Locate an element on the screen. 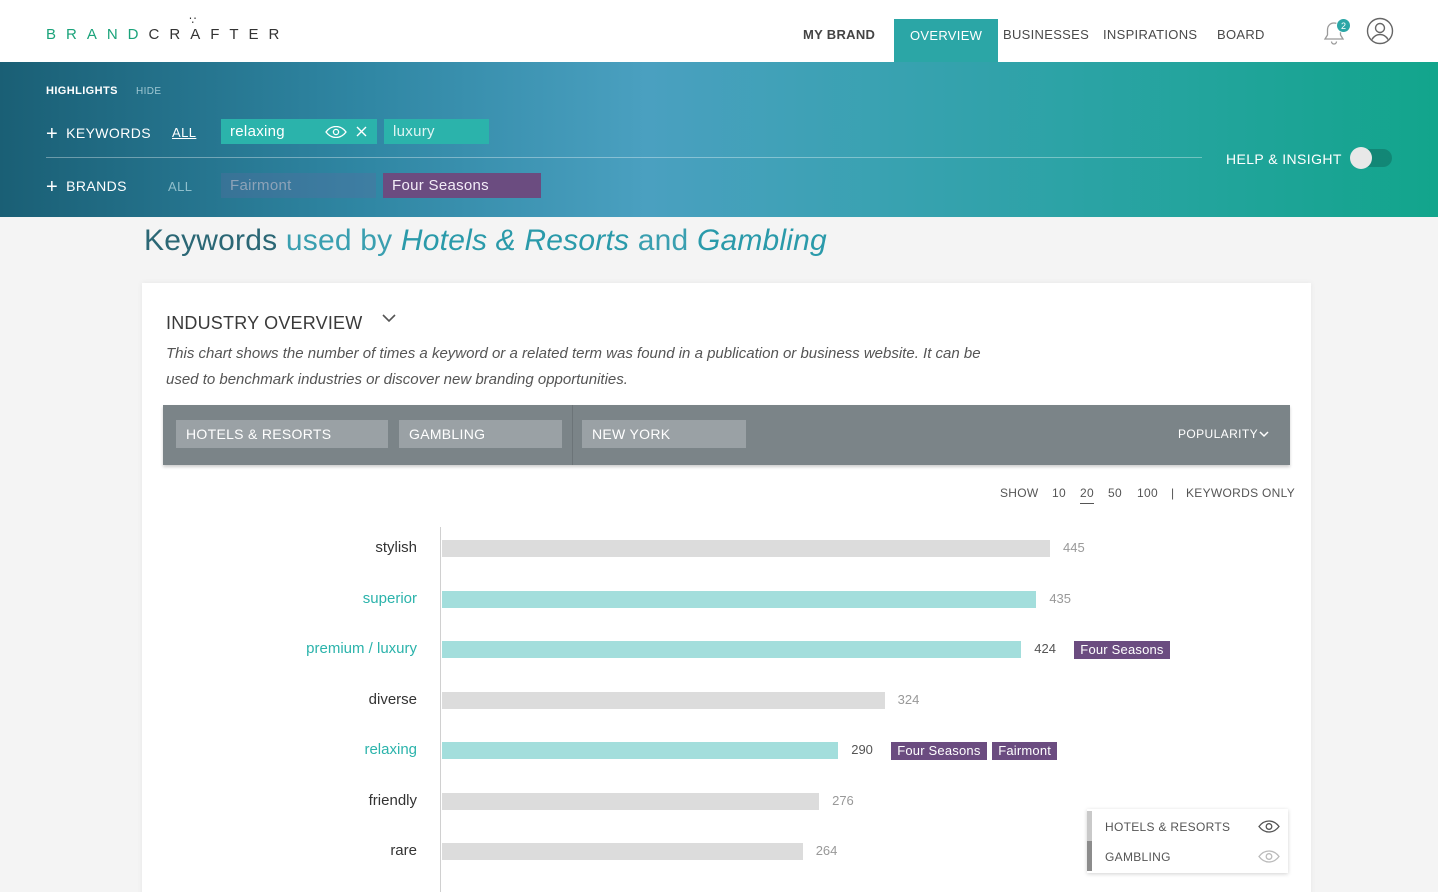 The height and width of the screenshot is (892, 1438). keyword-label: superior is located at coordinates (390, 598).